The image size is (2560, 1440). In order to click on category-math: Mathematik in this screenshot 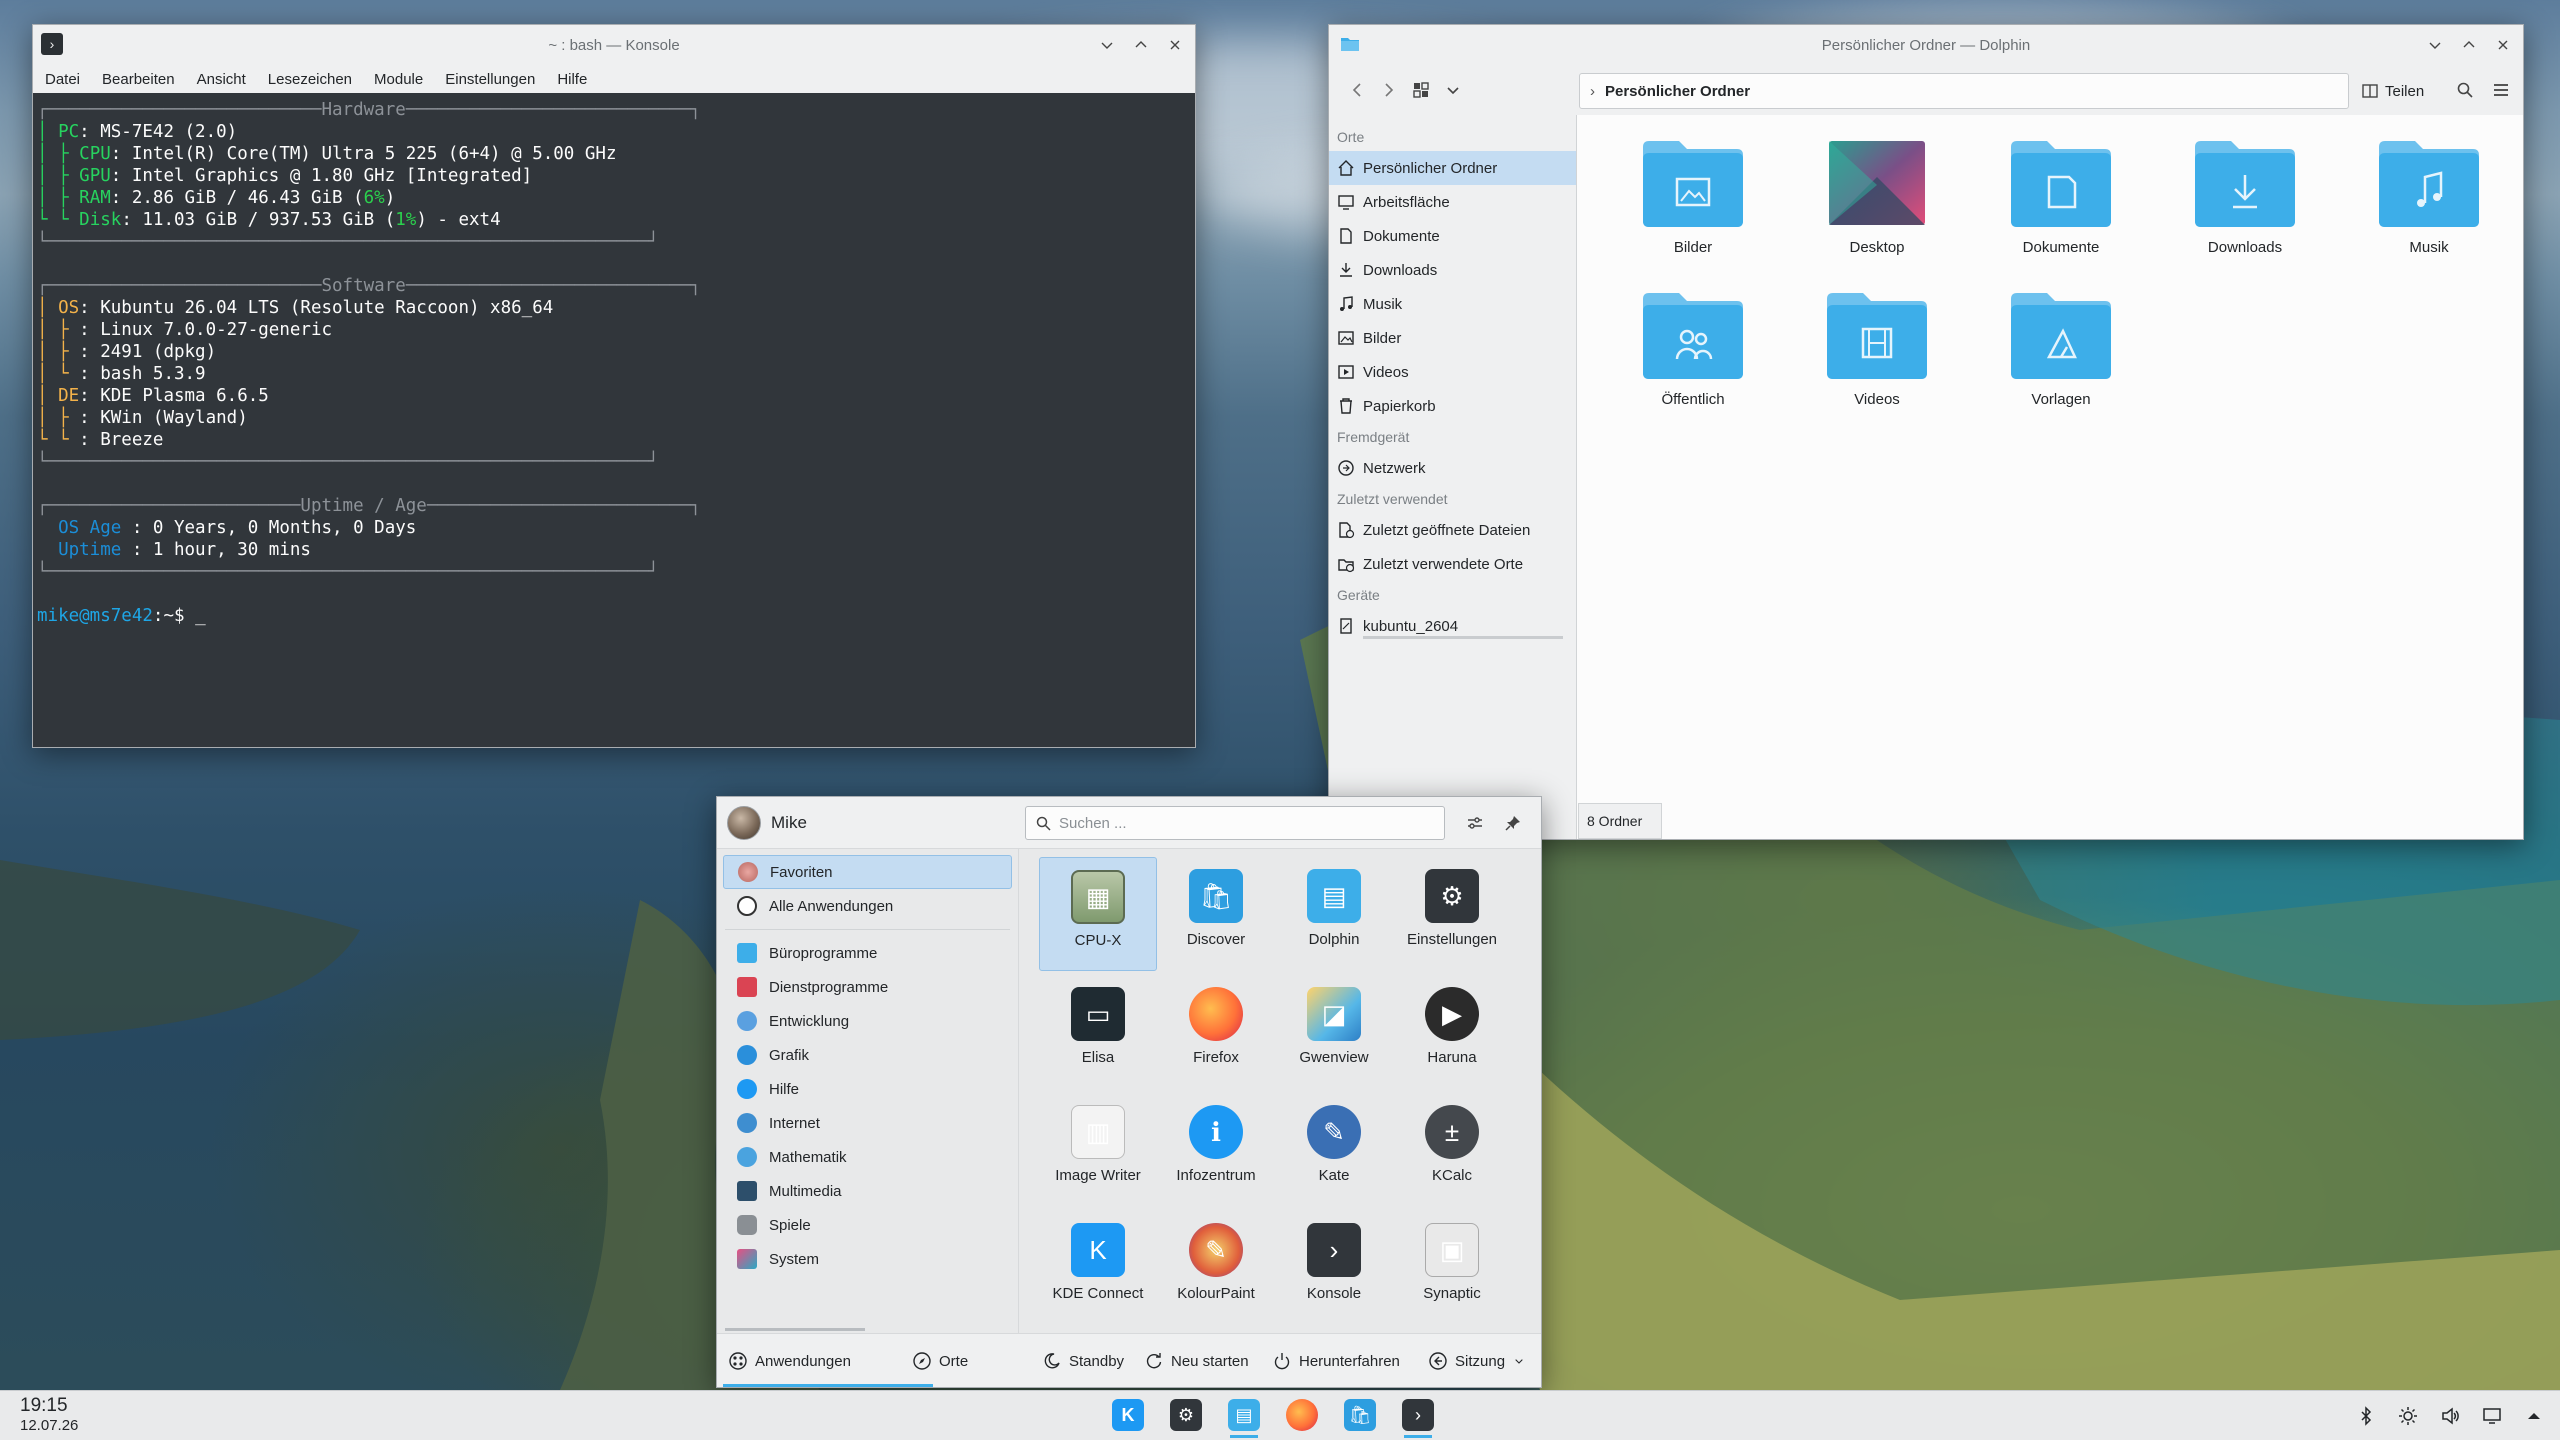, I will do `click(867, 1157)`.